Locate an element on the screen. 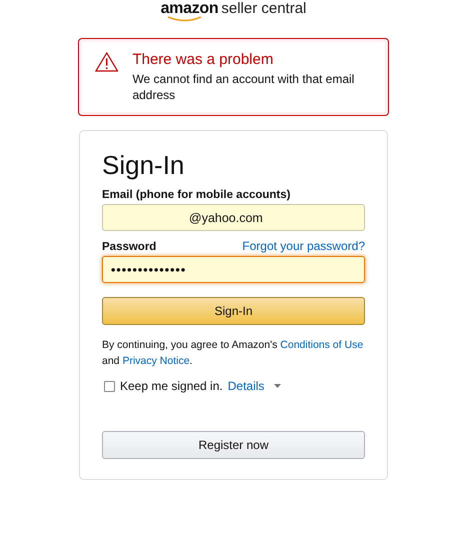 This screenshot has width=467, height=542. legal-link: Privacy Notice is located at coordinates (156, 361).